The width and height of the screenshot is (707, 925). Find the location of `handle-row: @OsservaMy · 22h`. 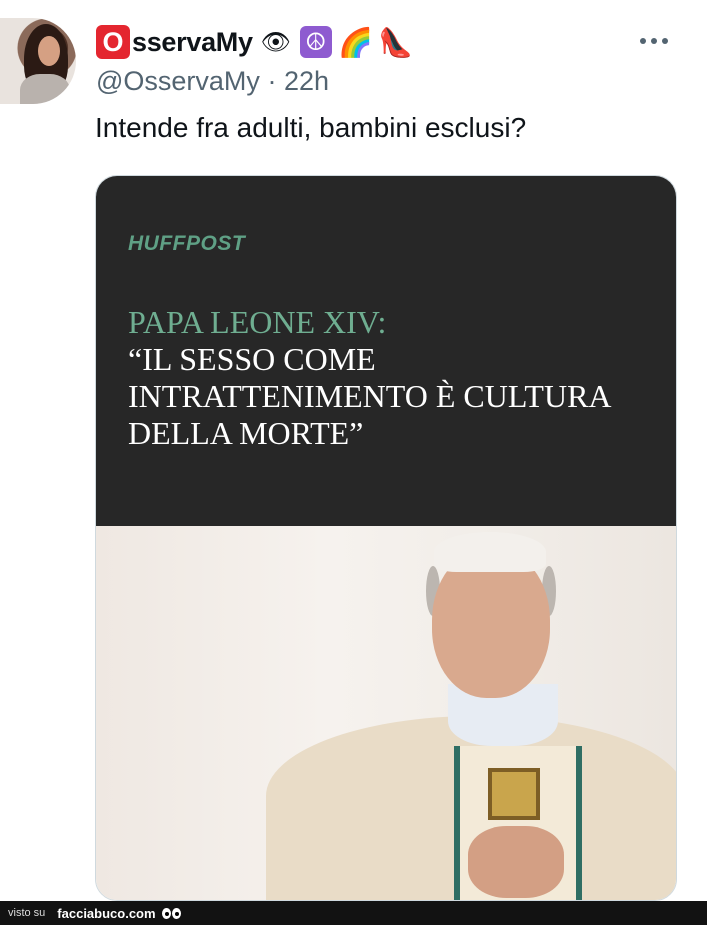

handle-row: @OsservaMy · 22h is located at coordinates (212, 81).